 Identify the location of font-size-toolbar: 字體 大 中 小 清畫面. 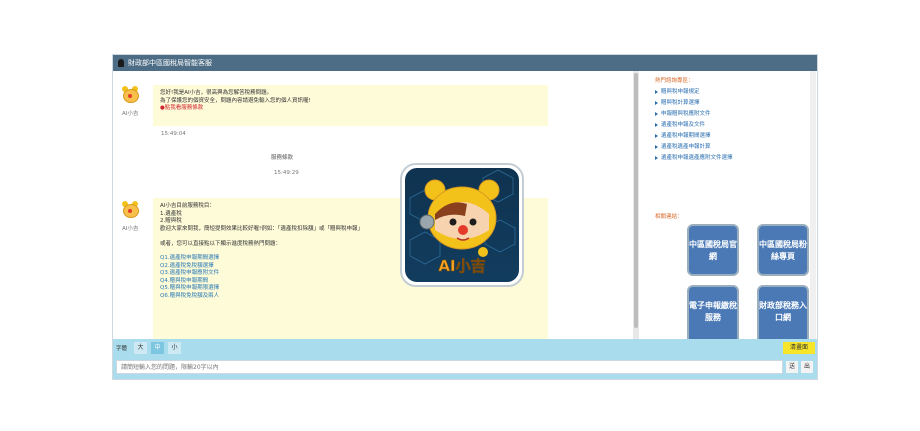
(465, 348).